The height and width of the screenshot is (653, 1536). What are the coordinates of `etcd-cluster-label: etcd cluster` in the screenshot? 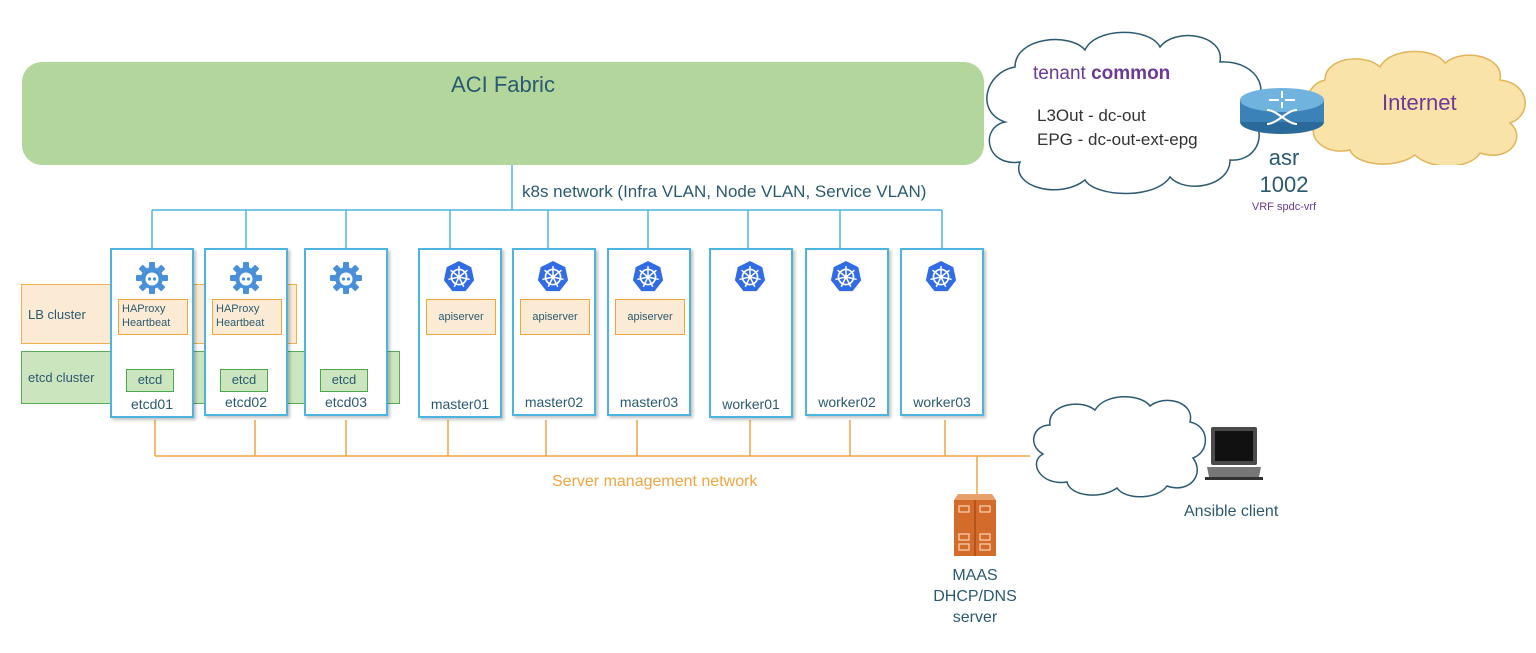 It's located at (61, 377).